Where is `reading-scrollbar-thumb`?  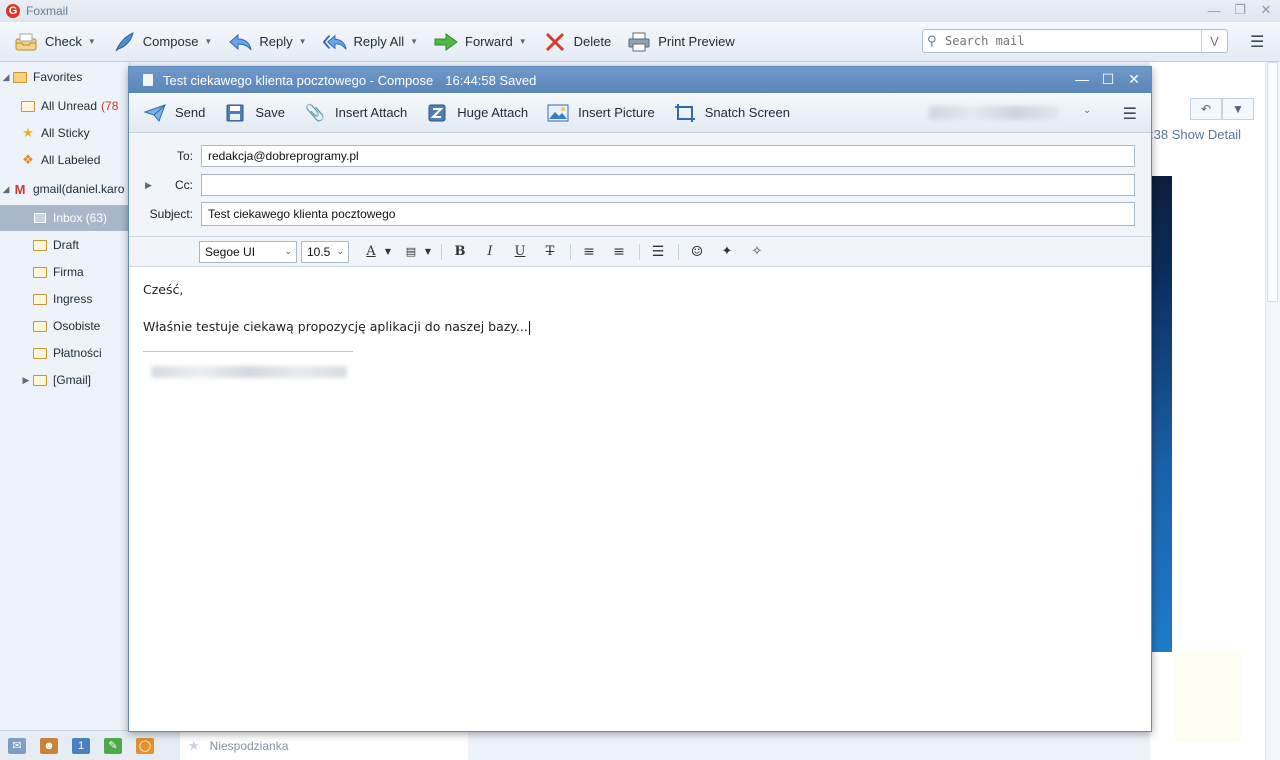
reading-scrollbar-thumb is located at coordinates (1272, 182).